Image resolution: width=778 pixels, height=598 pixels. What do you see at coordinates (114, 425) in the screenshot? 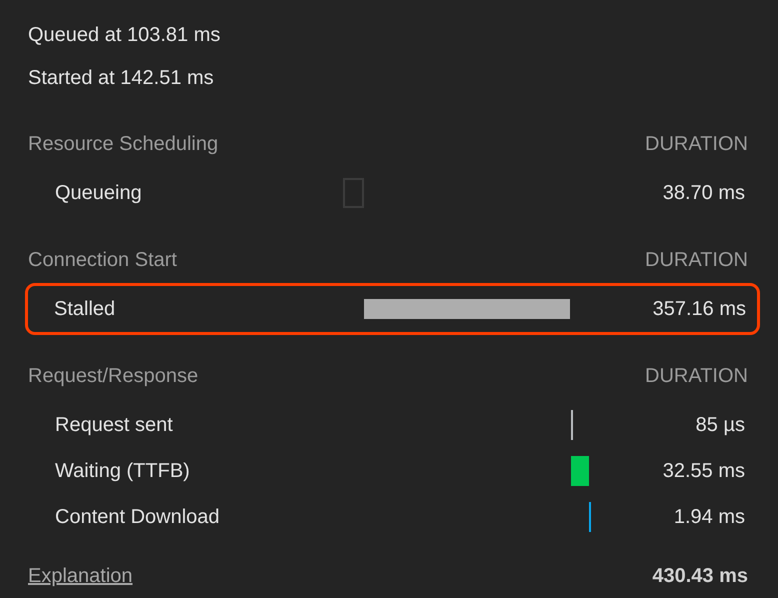
I see `phase-label: Request sent` at bounding box center [114, 425].